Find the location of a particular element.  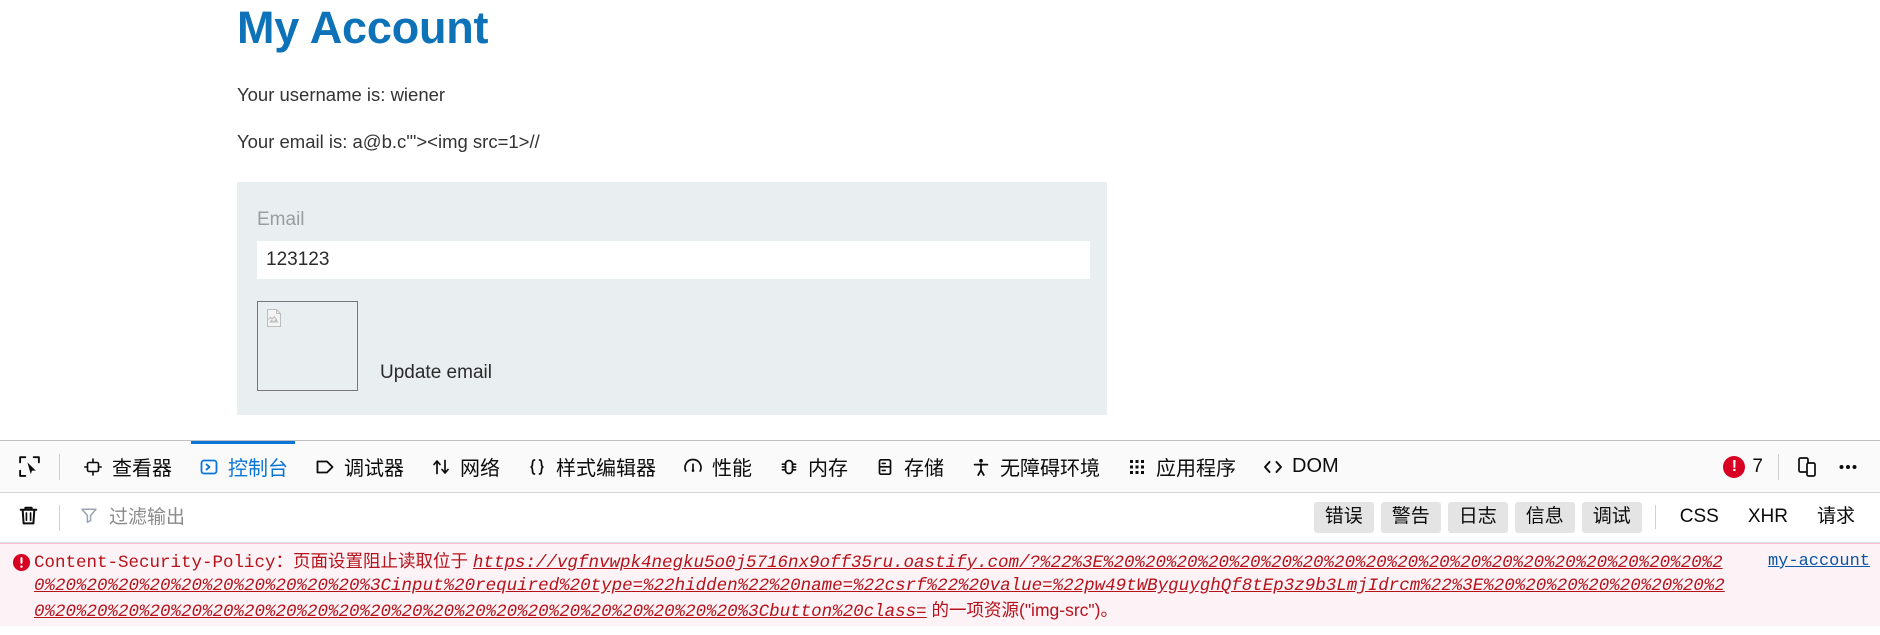

tab-application: 应用程序 is located at coordinates (1181, 466).